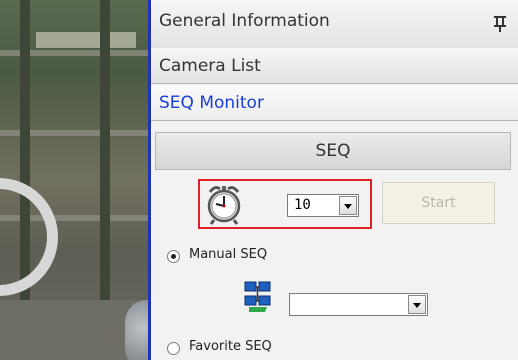 Image resolution: width=518 pixels, height=360 pixels. What do you see at coordinates (334, 103) in the screenshot?
I see `seq-monitor-header: SEQ Monitor` at bounding box center [334, 103].